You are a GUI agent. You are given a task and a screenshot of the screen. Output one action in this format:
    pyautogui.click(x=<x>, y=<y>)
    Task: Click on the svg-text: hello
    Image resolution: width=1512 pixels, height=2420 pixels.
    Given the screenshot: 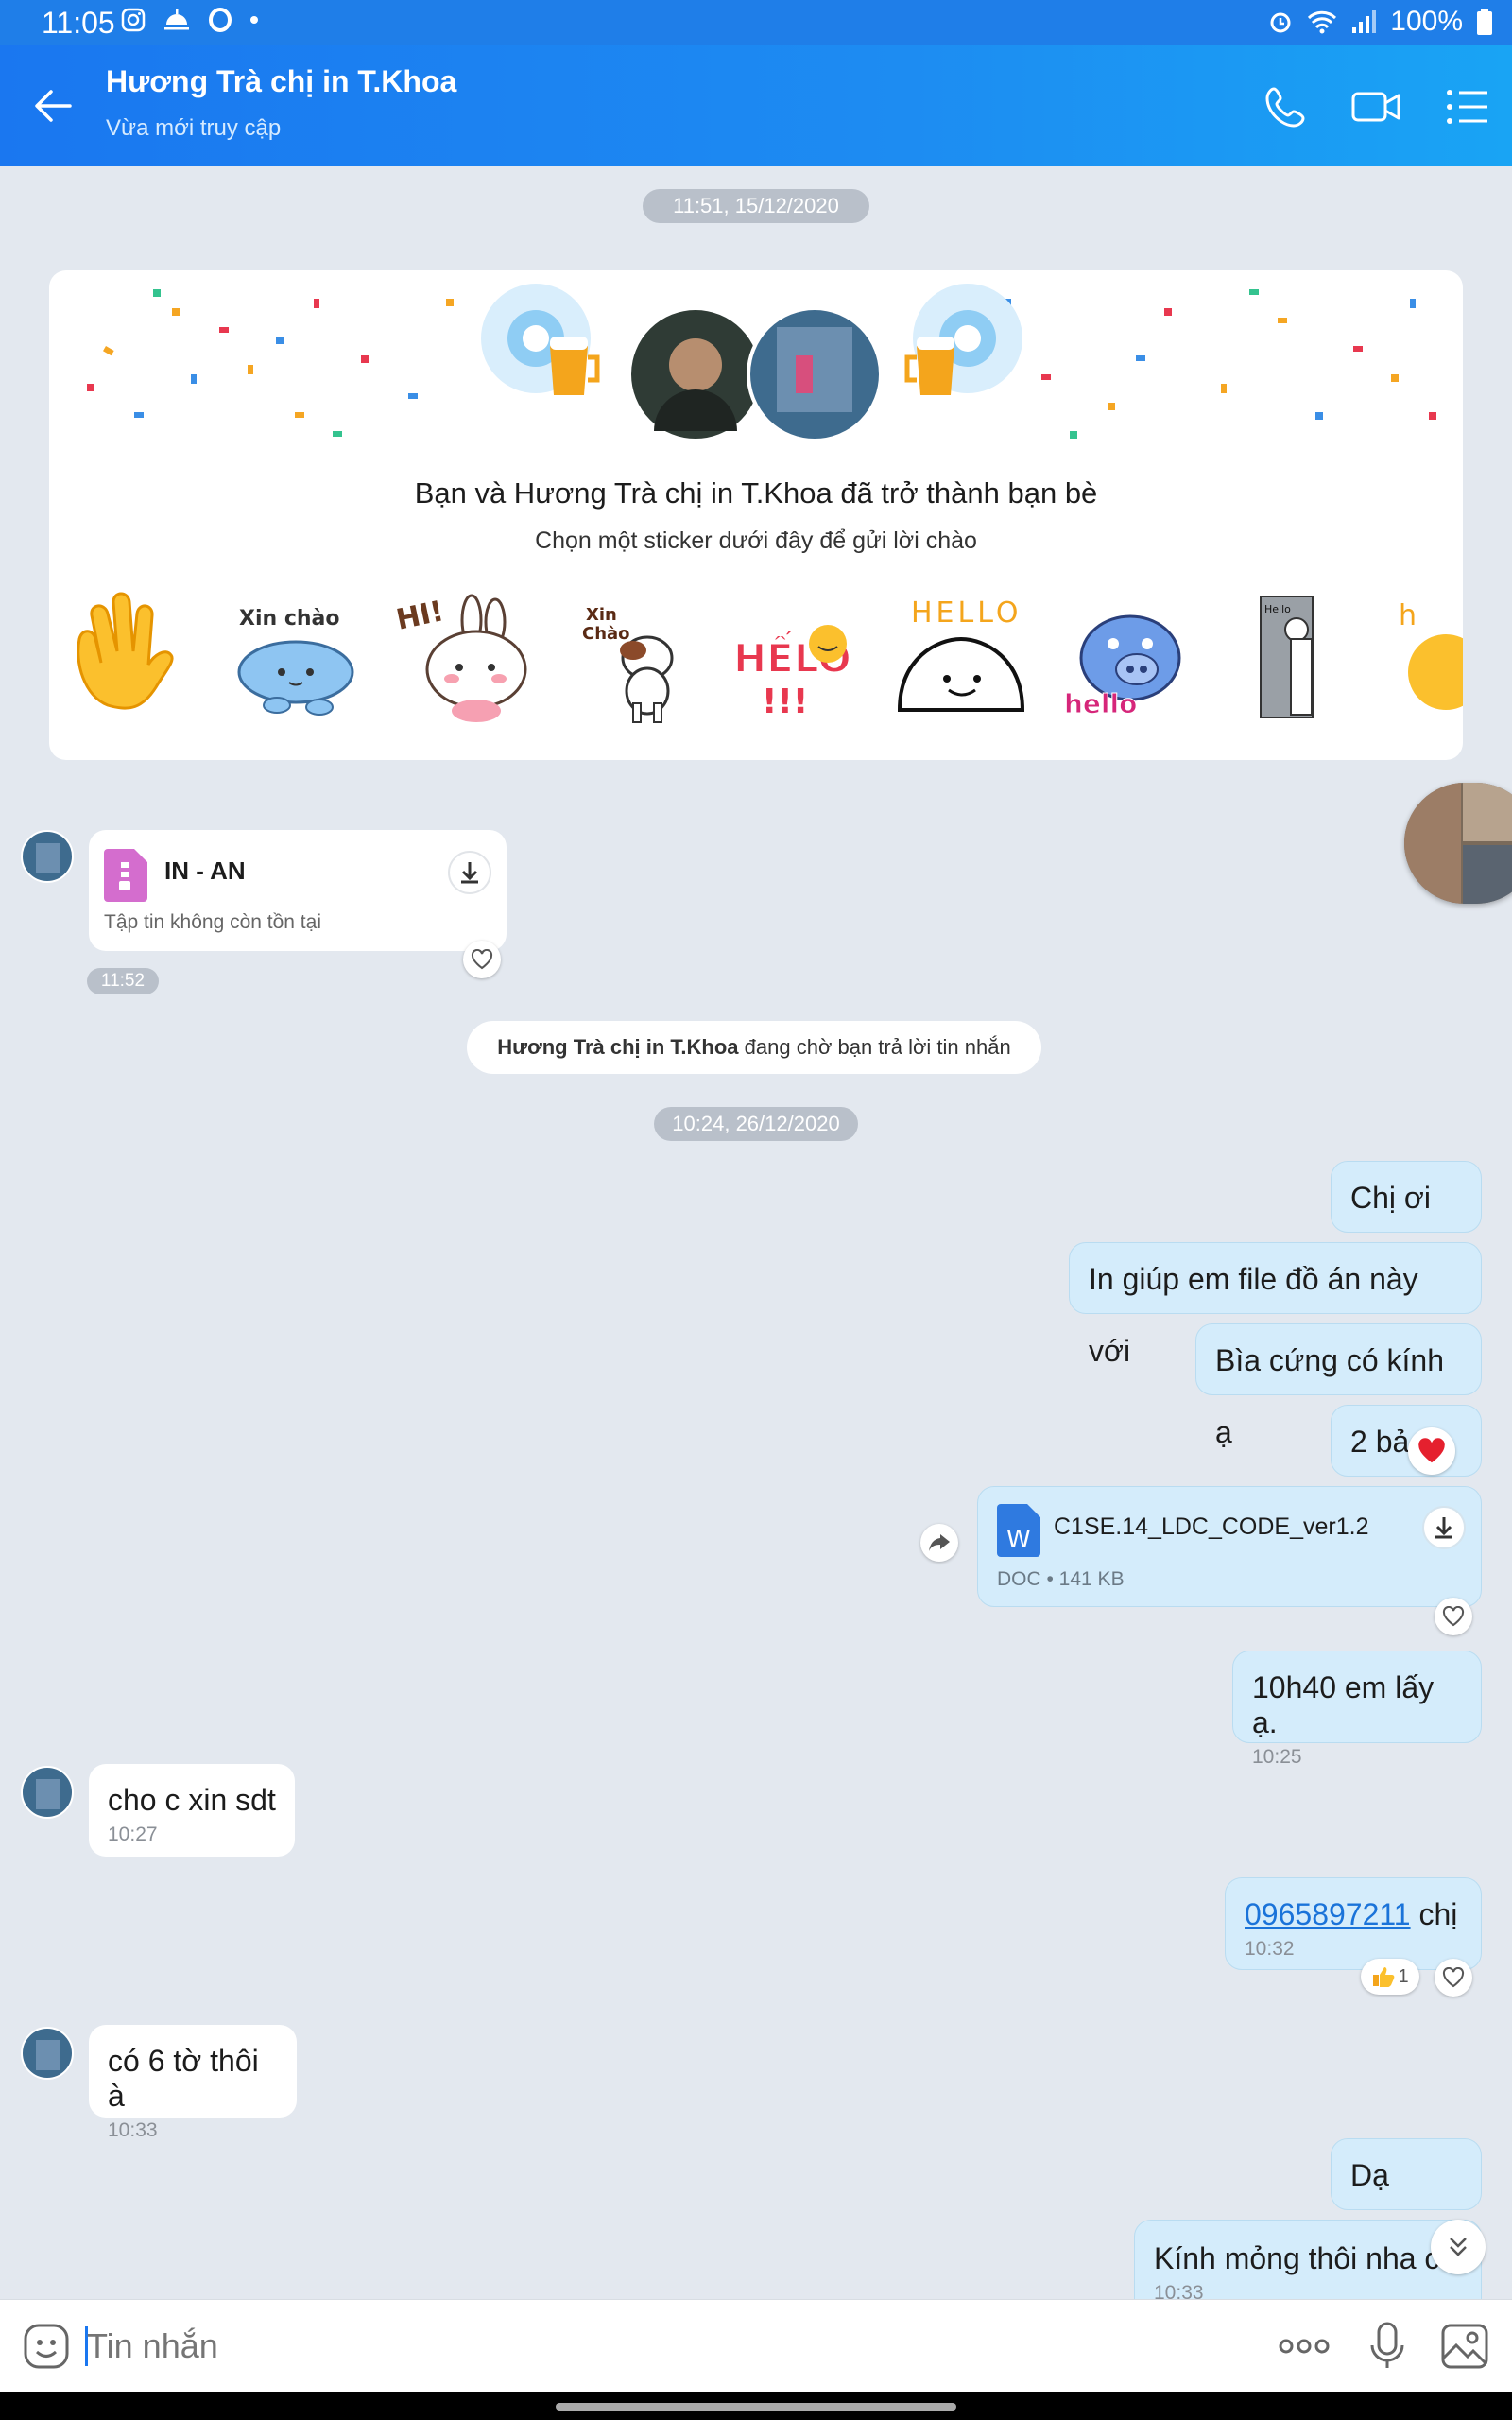 What is the action you would take?
    pyautogui.click(x=1100, y=703)
    